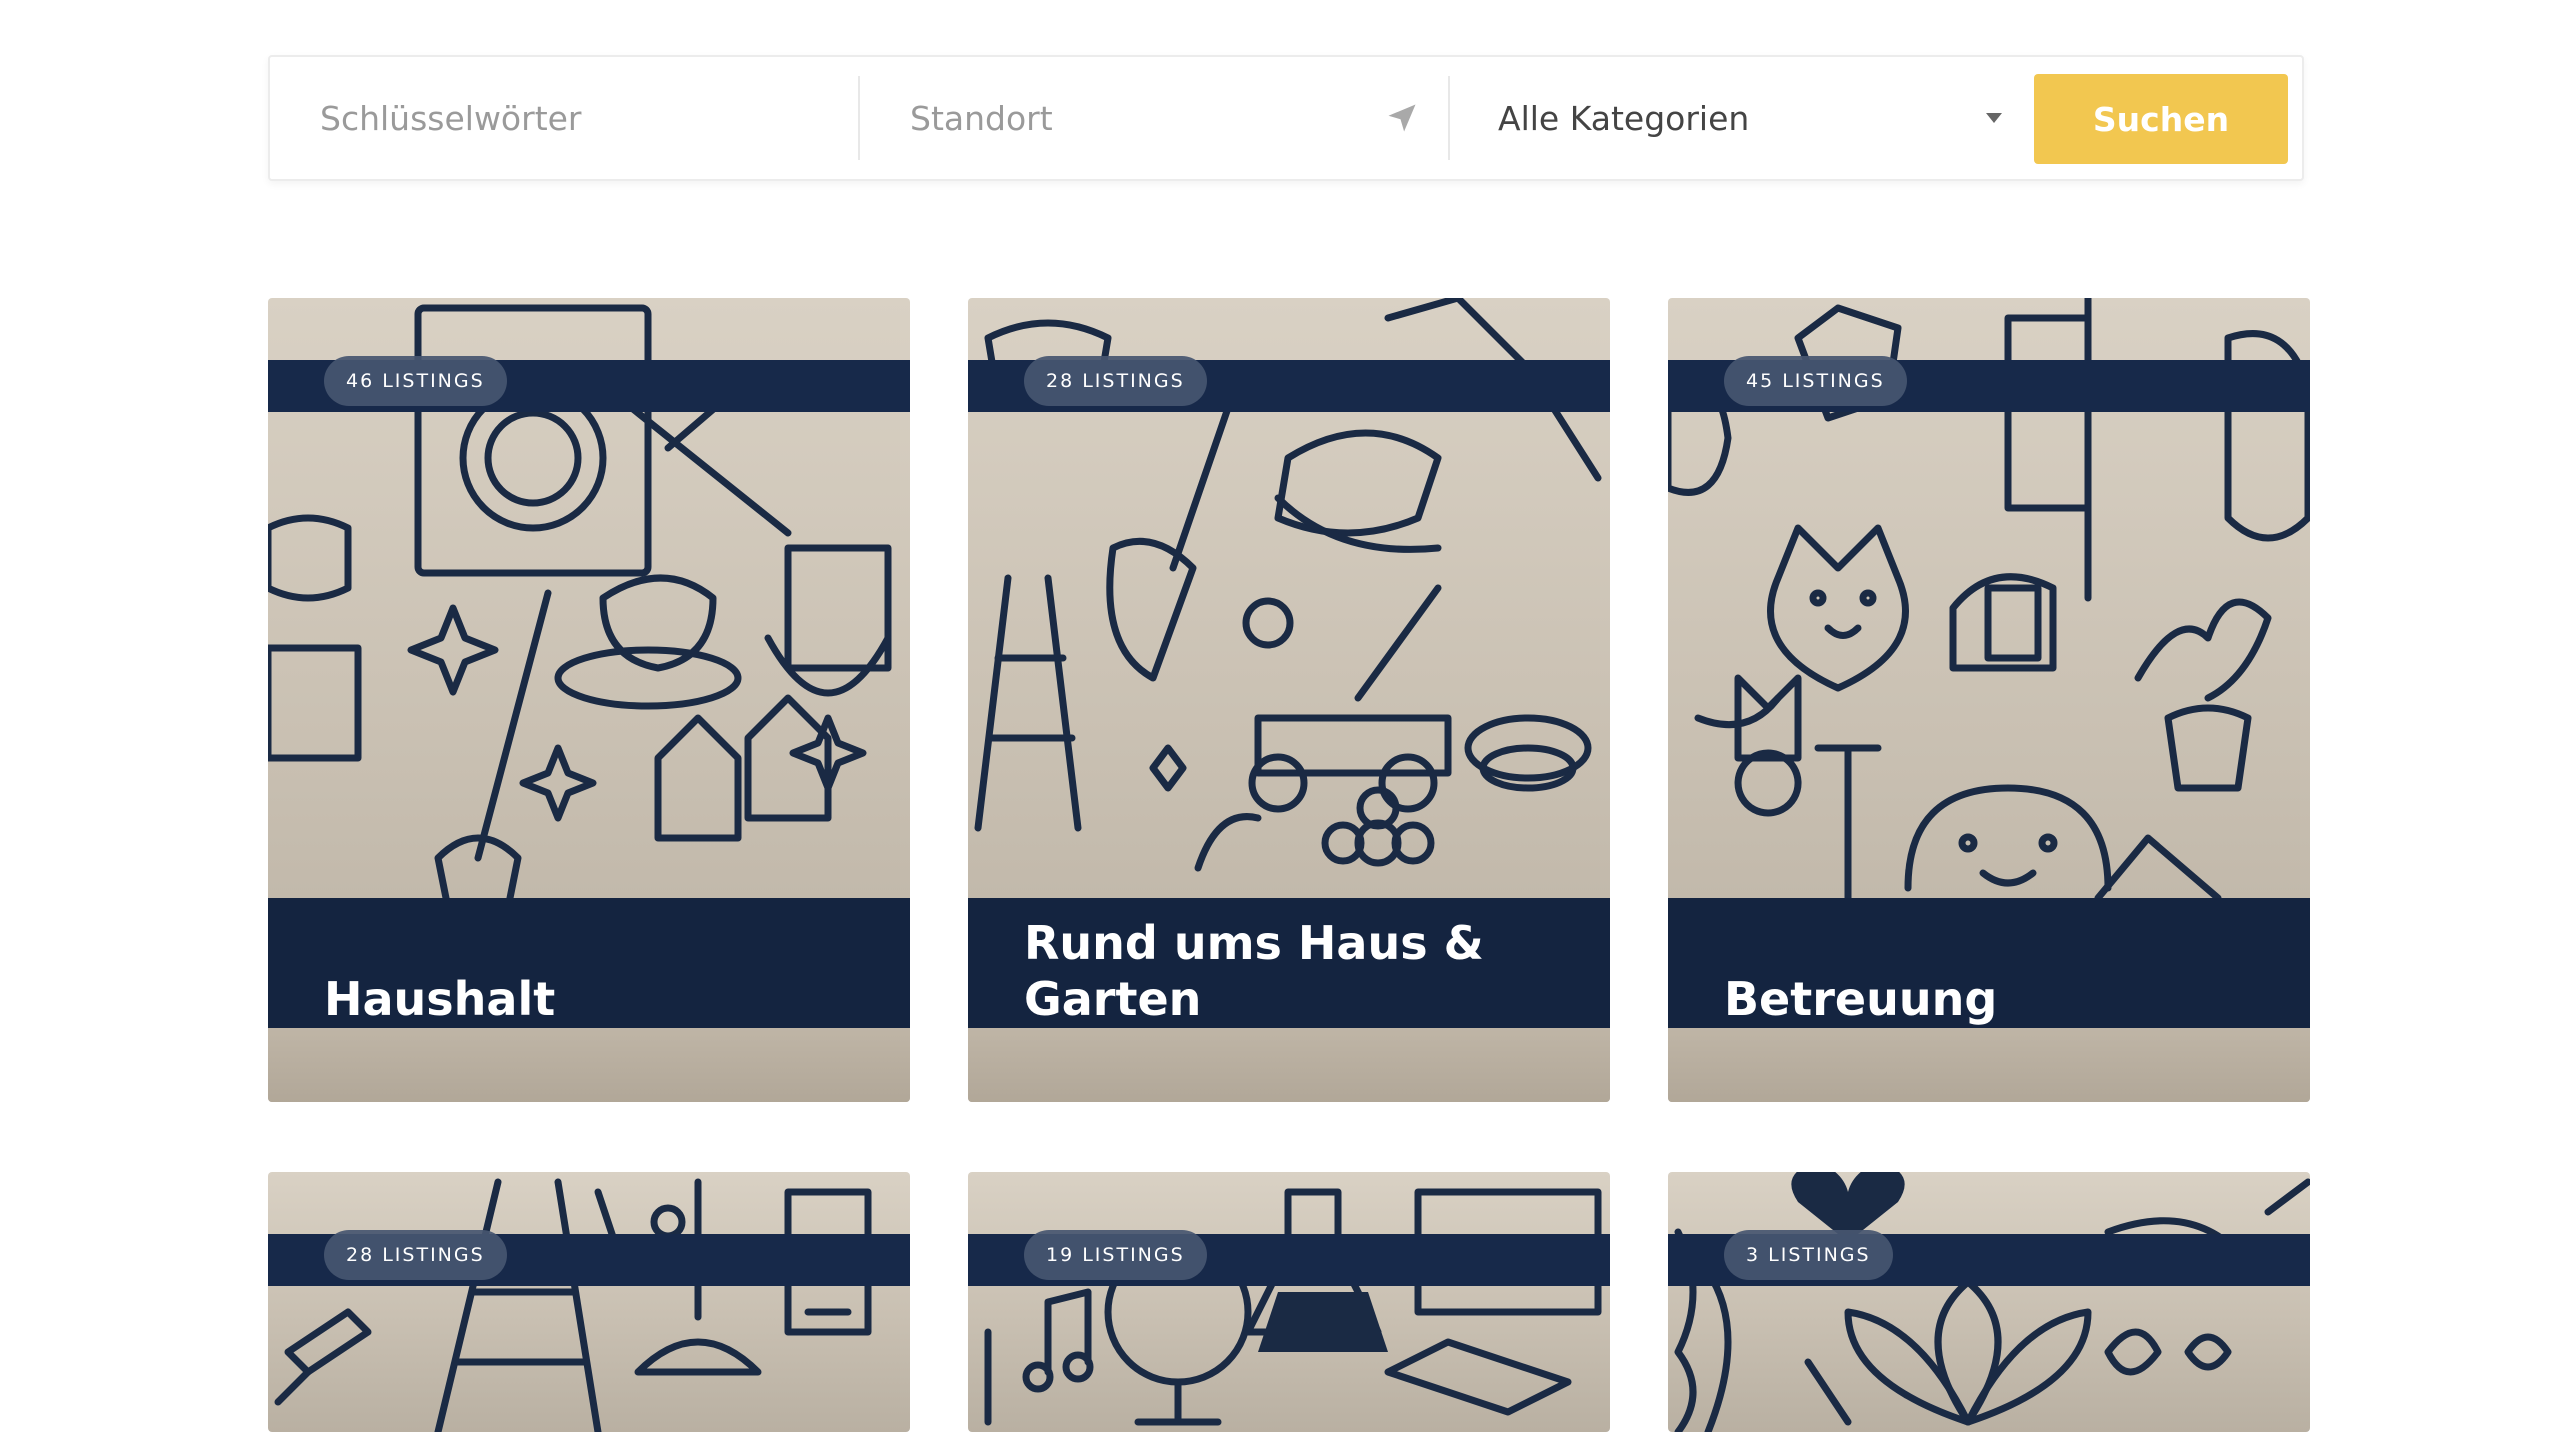  I want to click on listing-count-badge: 46 LISTINGS, so click(415, 381).